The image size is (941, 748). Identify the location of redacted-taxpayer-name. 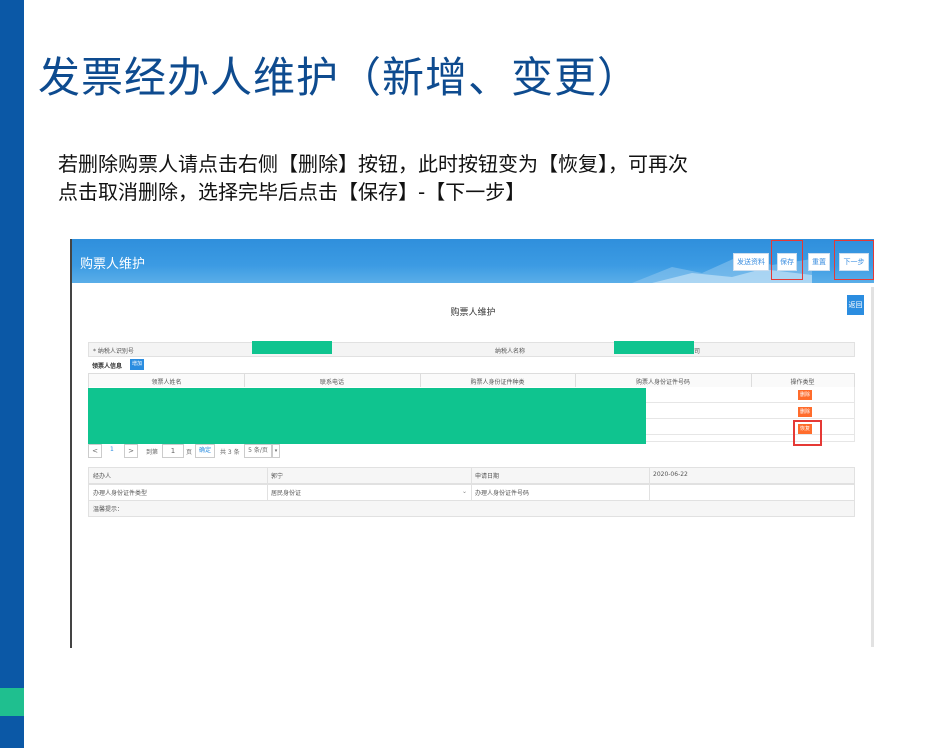
(654, 347).